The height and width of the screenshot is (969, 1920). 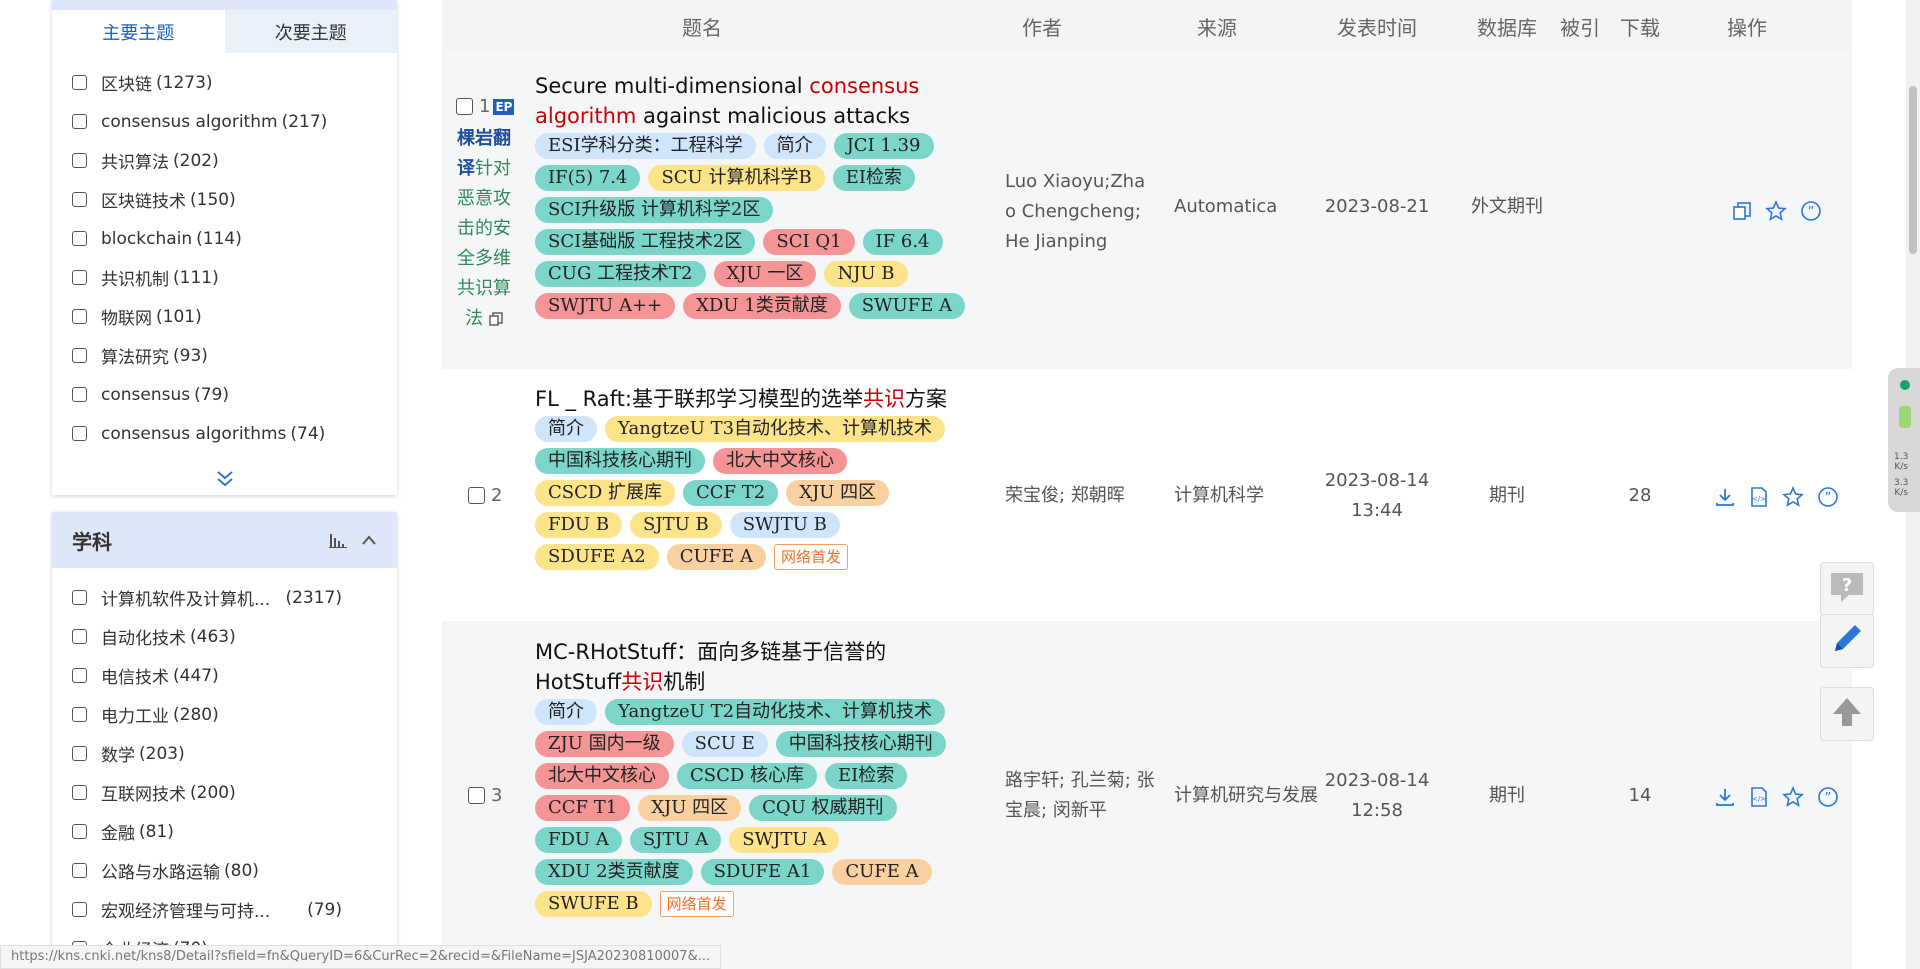 What do you see at coordinates (1219, 496) in the screenshot?
I see `source-cell: 计算机科学` at bounding box center [1219, 496].